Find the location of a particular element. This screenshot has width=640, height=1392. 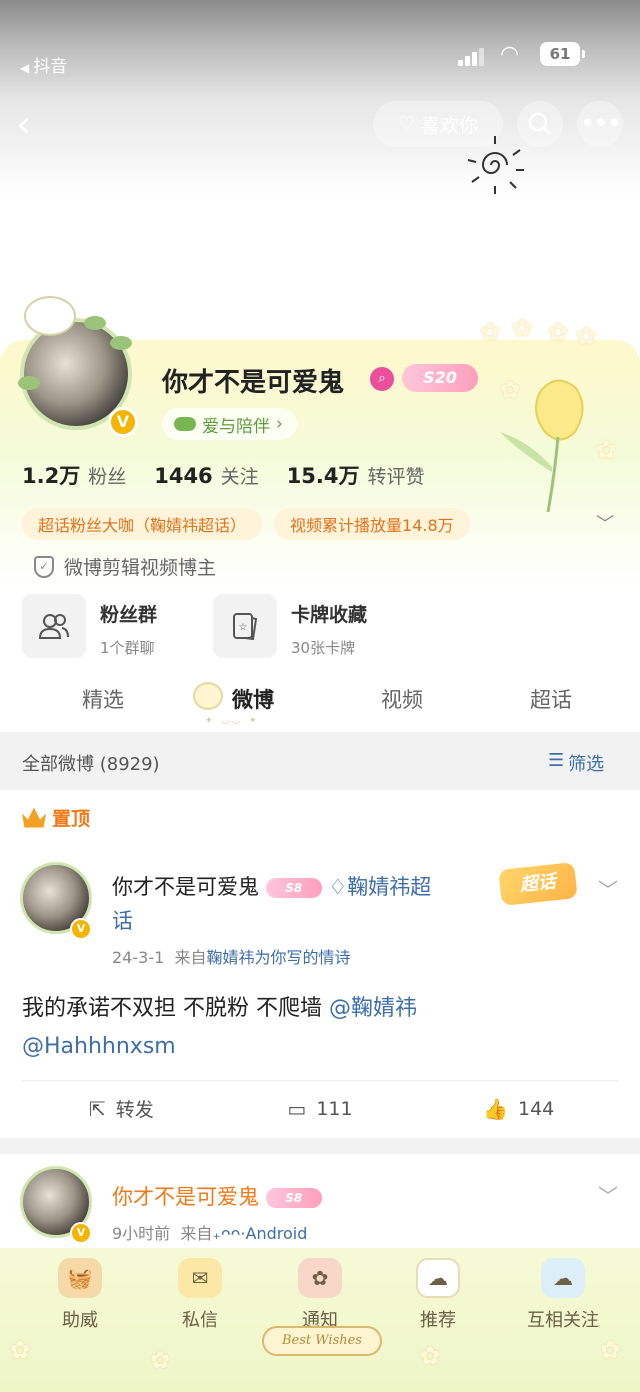

post-source-link: ·Android is located at coordinates (273, 1233).